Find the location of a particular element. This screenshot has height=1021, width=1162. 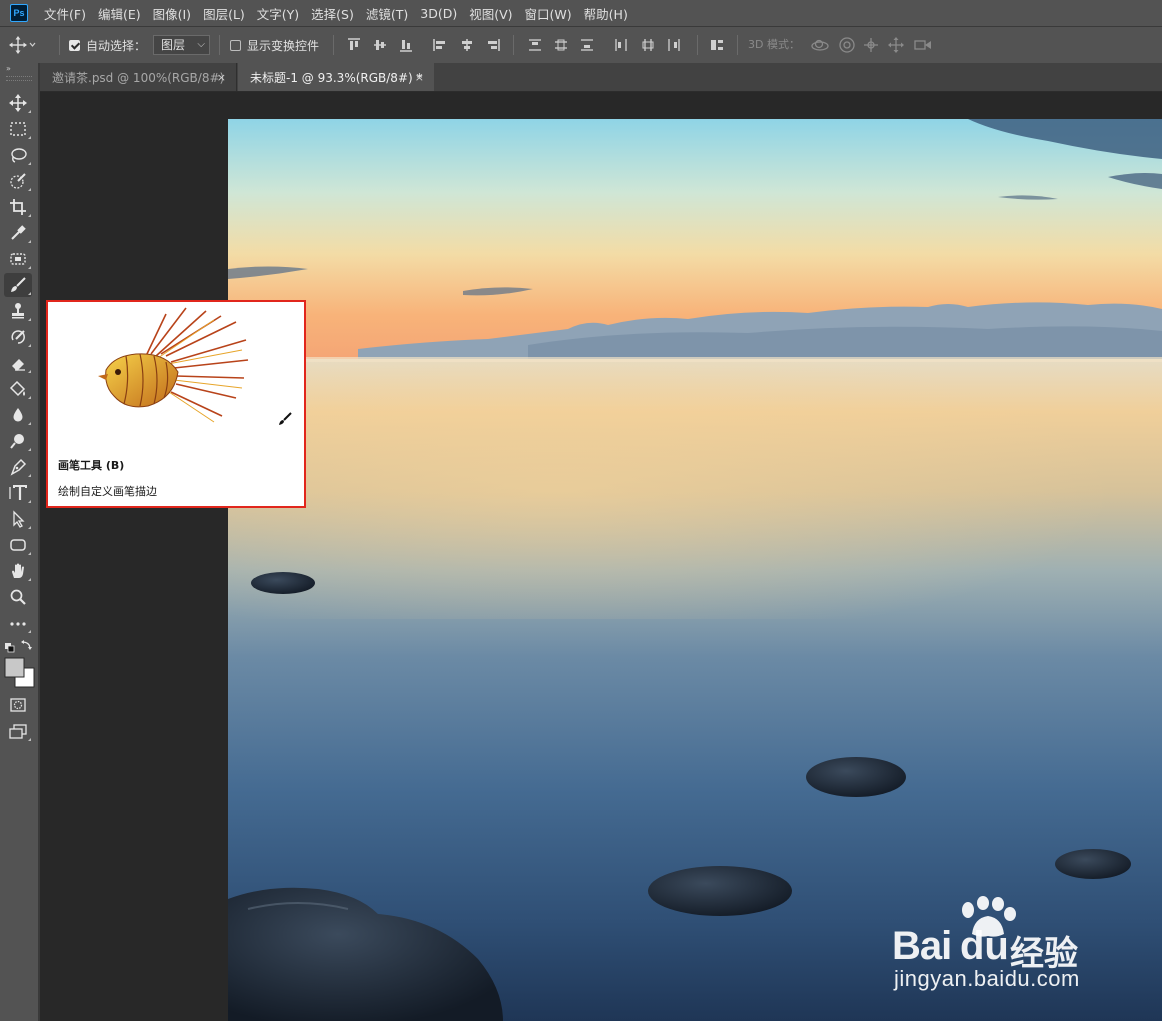

auto-select-check-icon is located at coordinates (74, 45).